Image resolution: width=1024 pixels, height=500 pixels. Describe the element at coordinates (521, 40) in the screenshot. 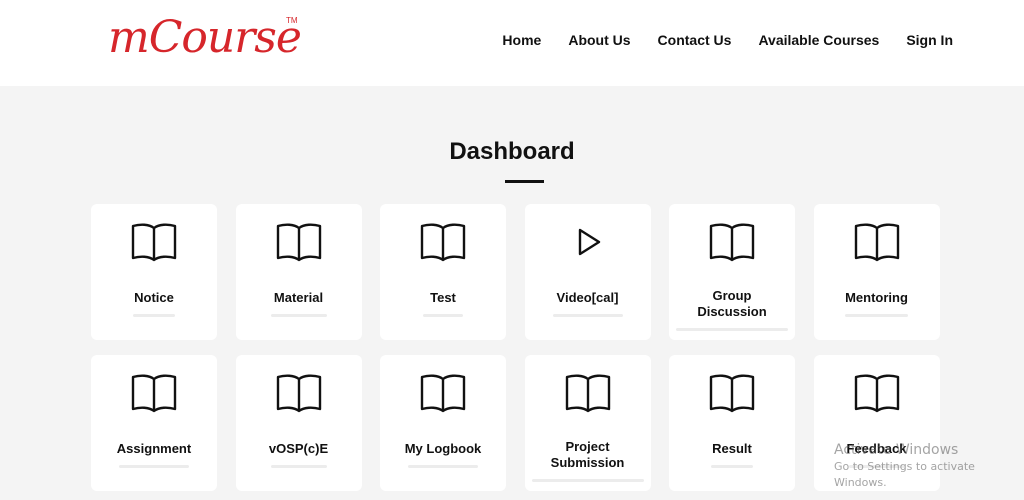

I see `nav-home: Home` at that location.